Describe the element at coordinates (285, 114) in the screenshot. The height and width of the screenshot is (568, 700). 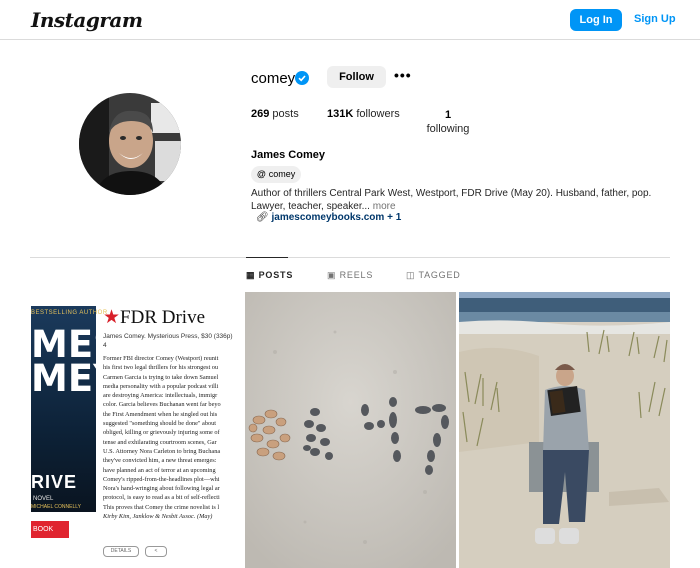
I see `posts-count-label: posts` at that location.